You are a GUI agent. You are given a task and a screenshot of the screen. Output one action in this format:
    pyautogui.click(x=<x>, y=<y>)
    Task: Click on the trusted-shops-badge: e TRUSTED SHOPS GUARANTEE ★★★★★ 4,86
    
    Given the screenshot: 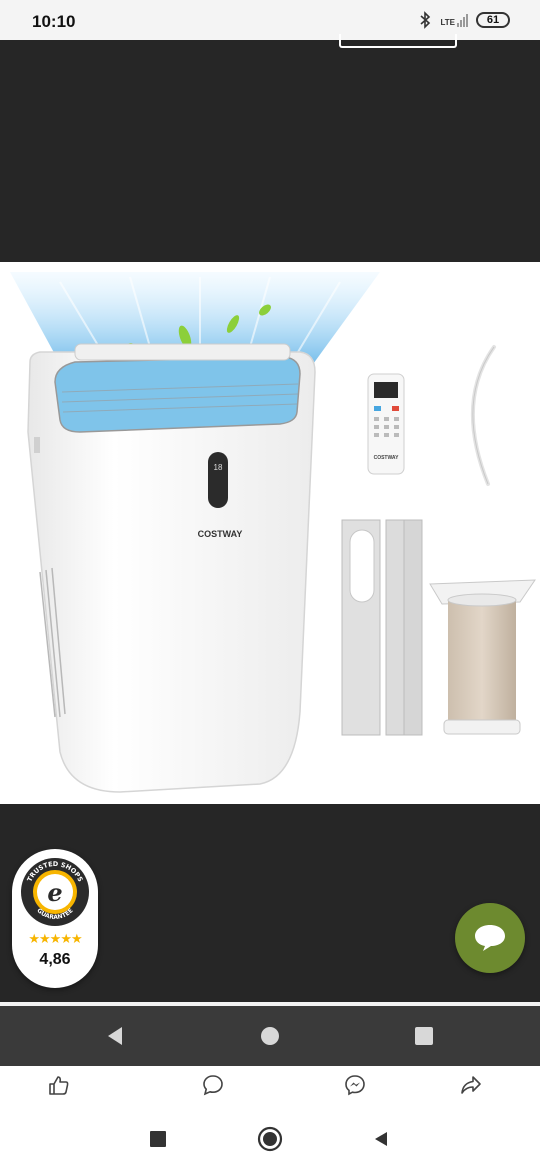 What is the action you would take?
    pyautogui.click(x=55, y=918)
    